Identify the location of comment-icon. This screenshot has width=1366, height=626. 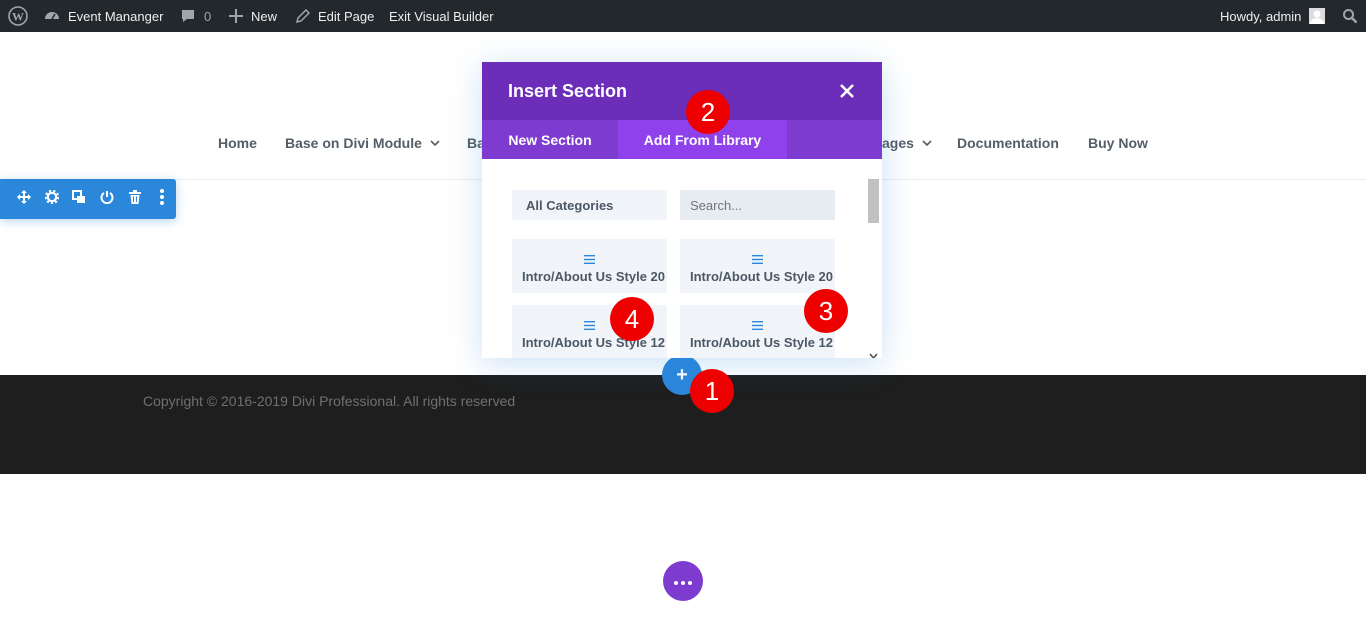
(188, 16).